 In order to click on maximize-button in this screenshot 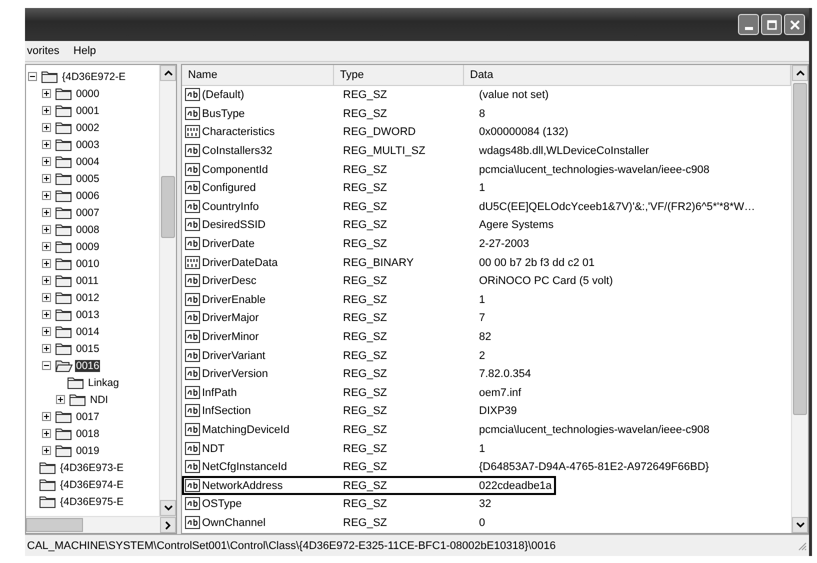, I will do `click(771, 24)`.